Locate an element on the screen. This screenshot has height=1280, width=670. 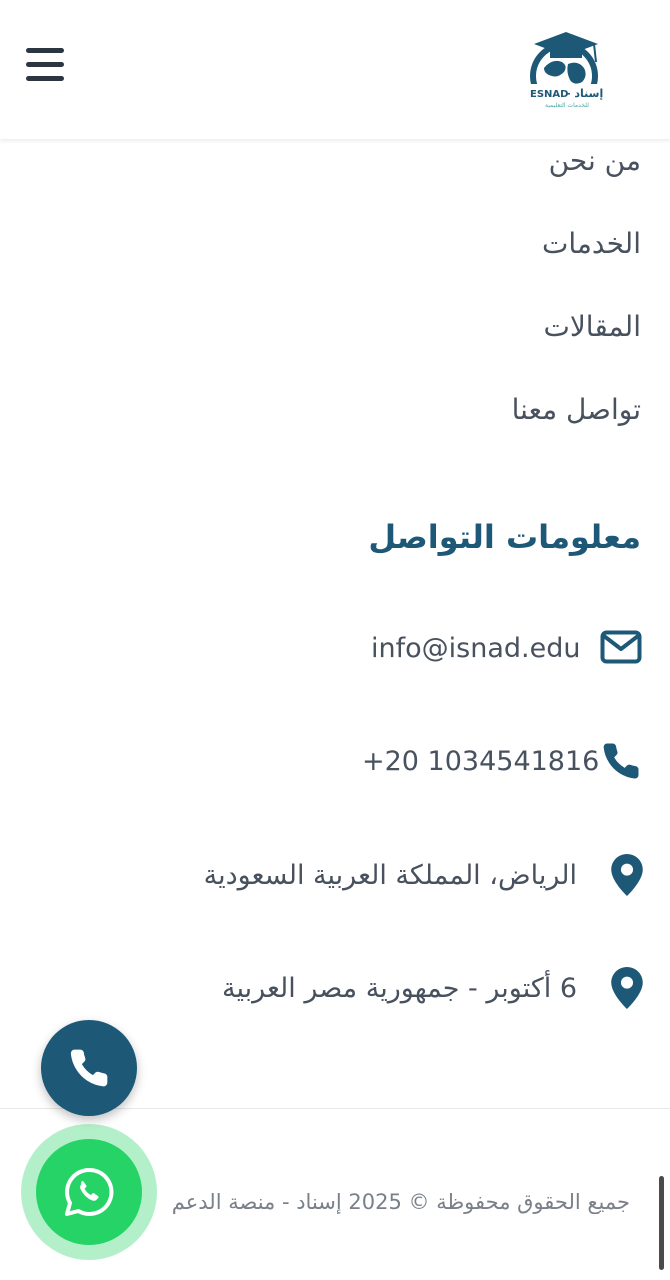
logo-text-ar: إسناد - is located at coordinates (585, 93).